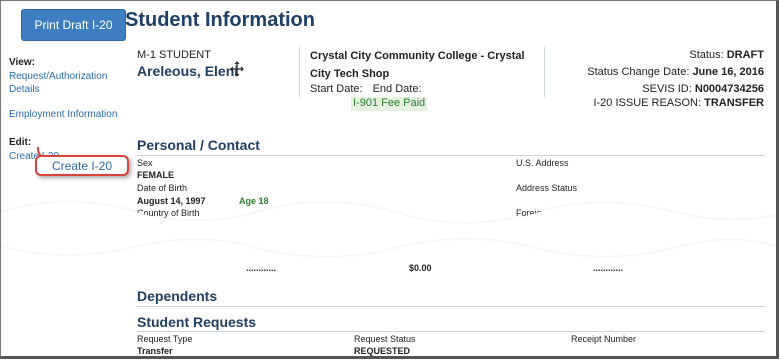 This screenshot has width=780, height=360. Describe the element at coordinates (728, 72) in the screenshot. I see `status-change-value: June 16, 2016` at that location.